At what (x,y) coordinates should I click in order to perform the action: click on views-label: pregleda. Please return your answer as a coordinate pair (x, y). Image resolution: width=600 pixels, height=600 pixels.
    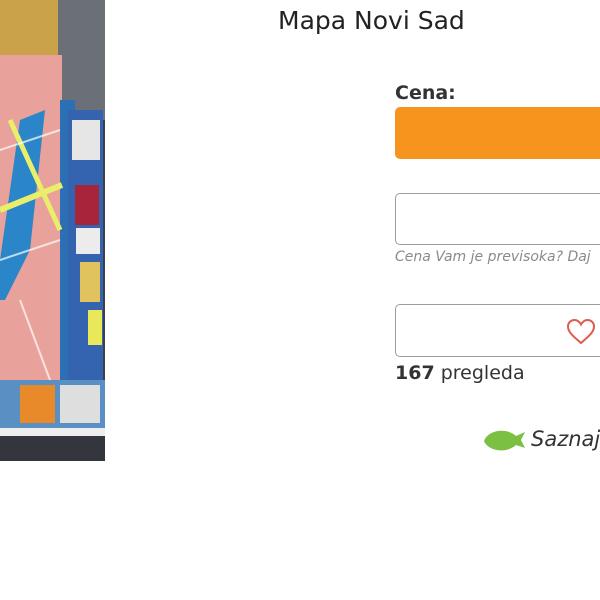
    Looking at the image, I should click on (482, 373).